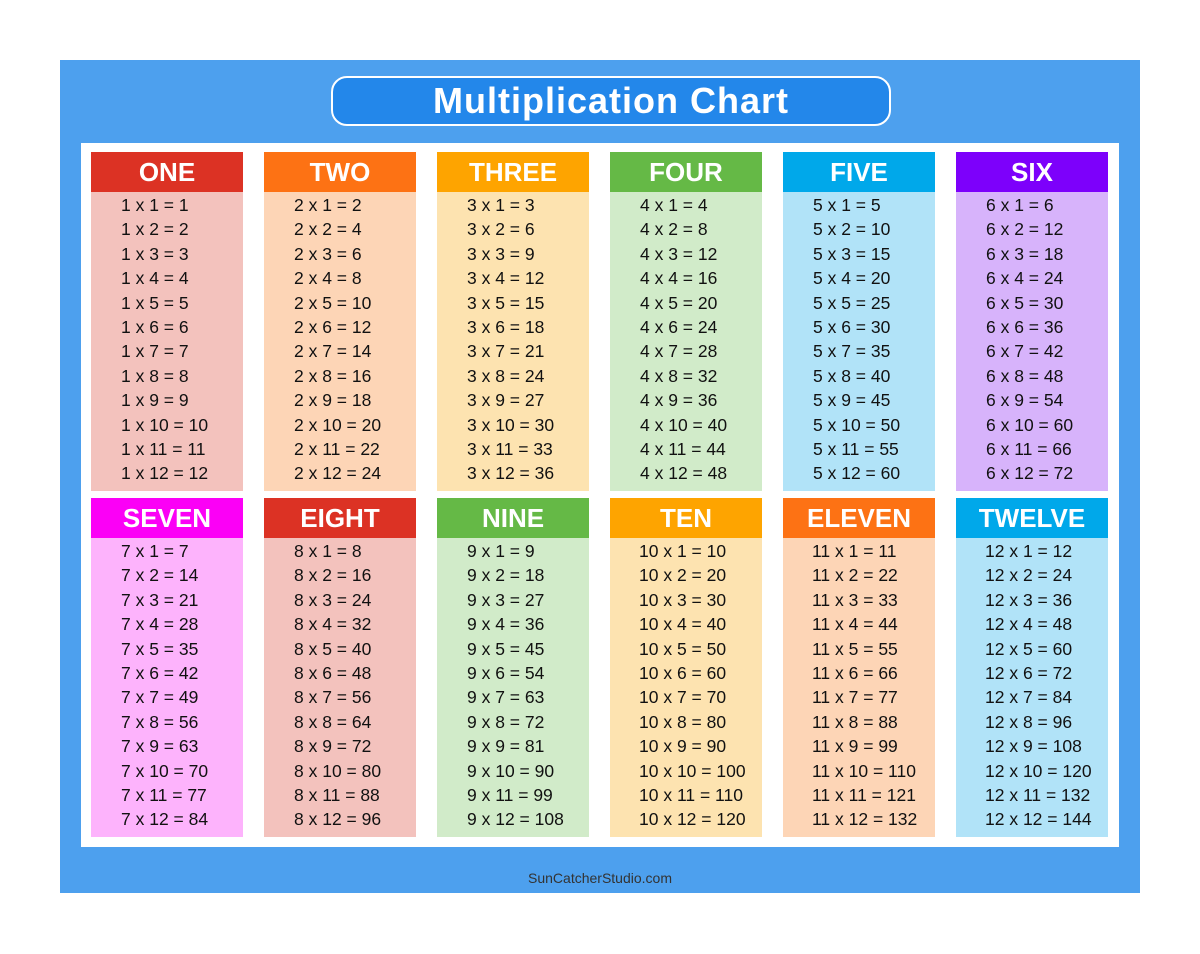  Describe the element at coordinates (155, 205) in the screenshot. I see `fact-row: 1 x 1 = 1` at that location.